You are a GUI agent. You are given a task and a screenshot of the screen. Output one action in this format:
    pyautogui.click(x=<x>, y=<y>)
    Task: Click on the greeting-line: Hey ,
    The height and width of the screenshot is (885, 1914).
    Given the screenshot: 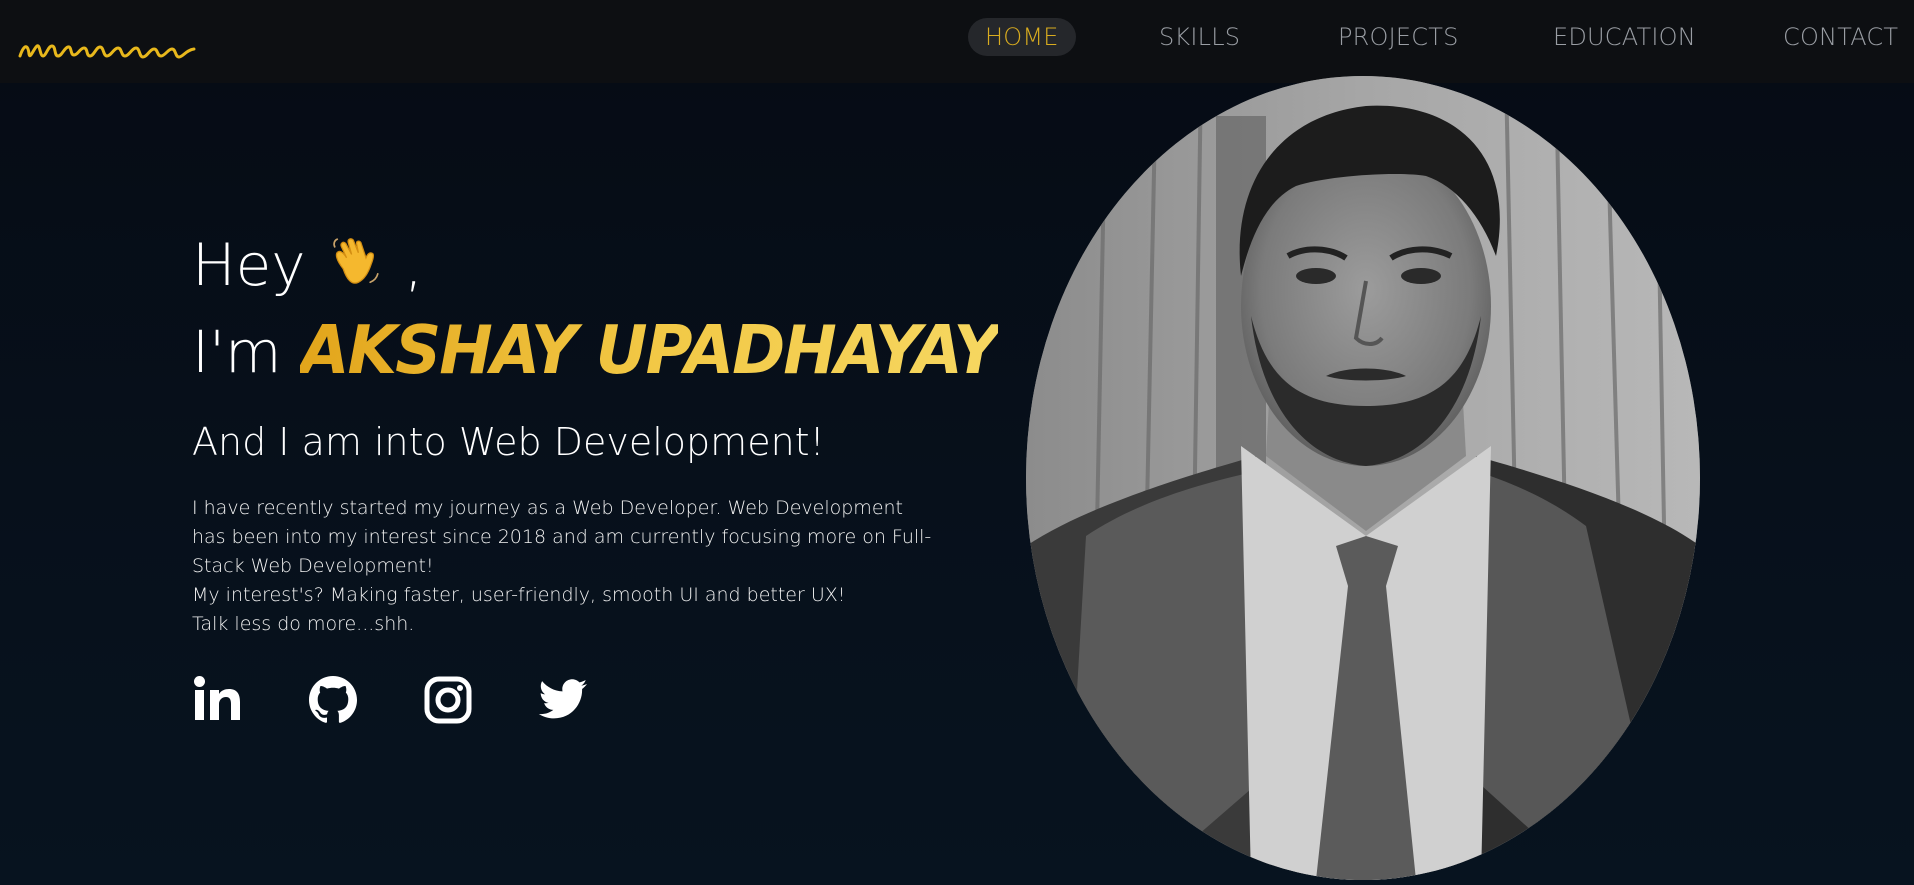 What is the action you would take?
    pyautogui.click(x=572, y=265)
    